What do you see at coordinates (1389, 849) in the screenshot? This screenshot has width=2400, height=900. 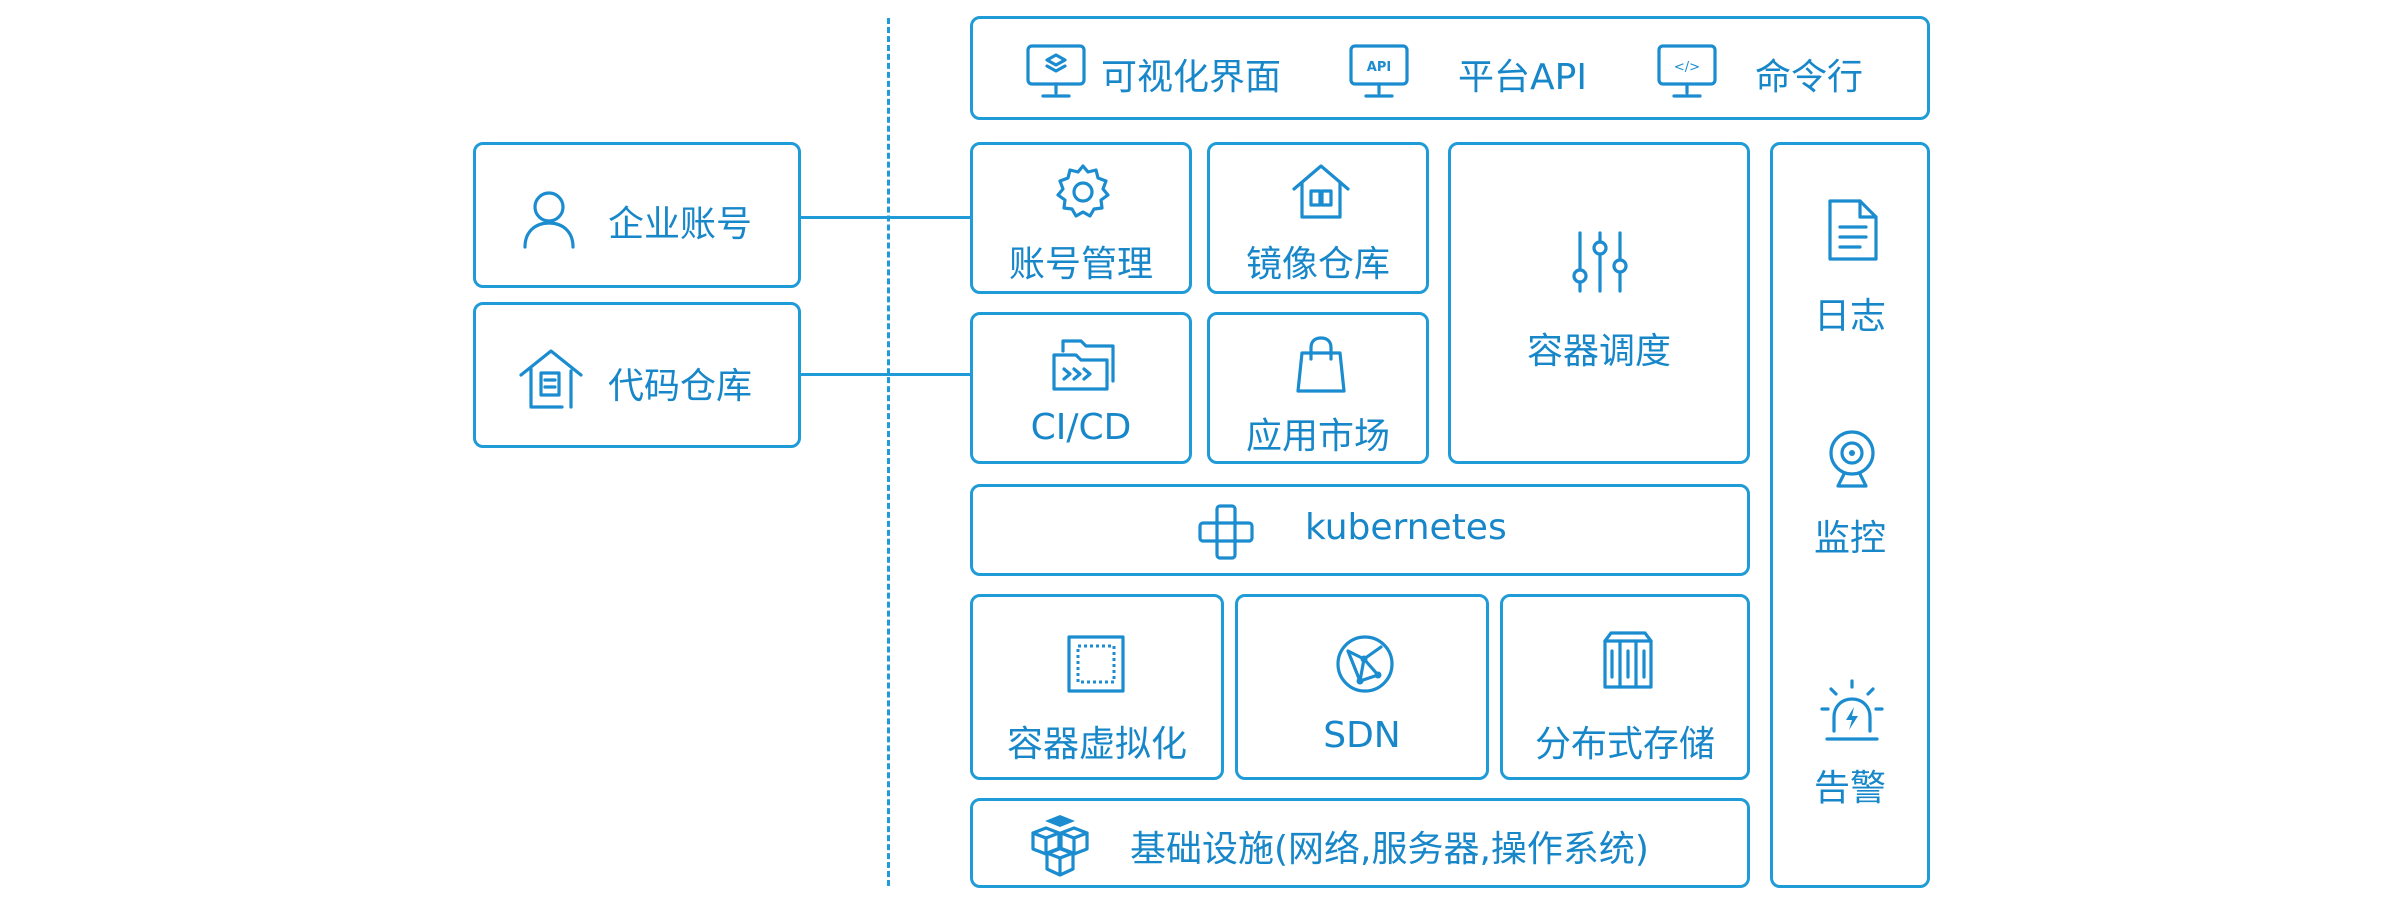 I see `infrastructure-label: 基础设施(网络,服务器,操作系统)` at bounding box center [1389, 849].